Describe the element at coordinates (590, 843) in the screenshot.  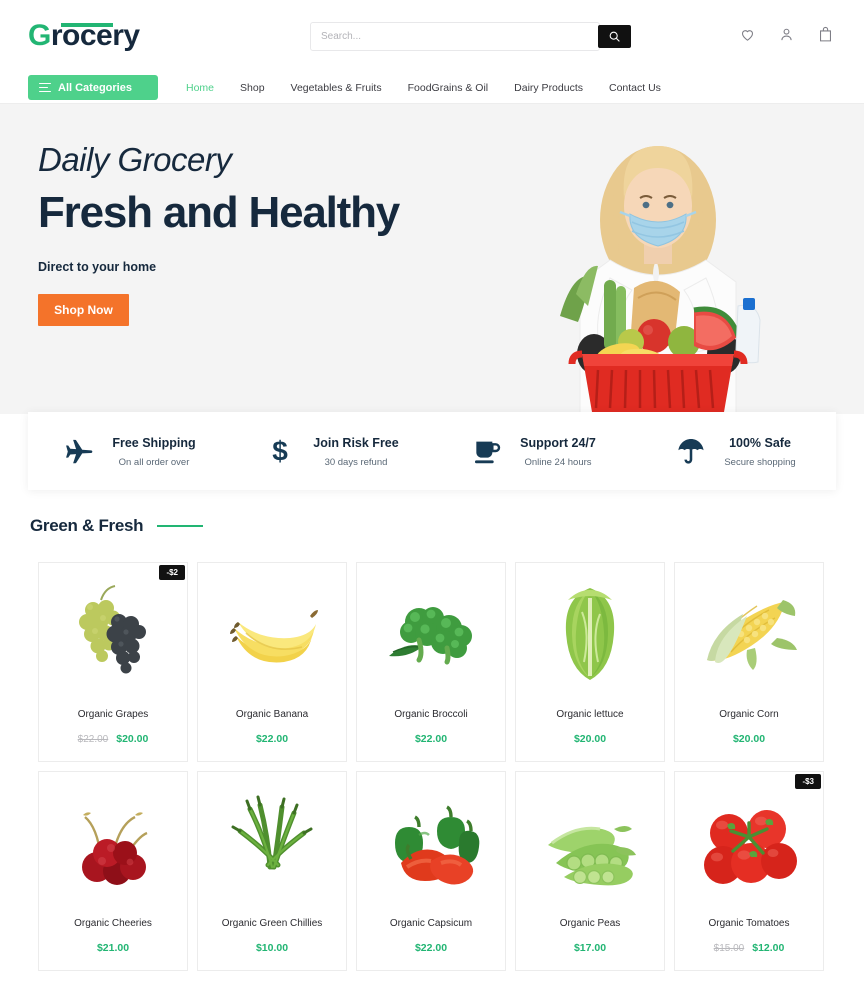
I see `peas-image` at that location.